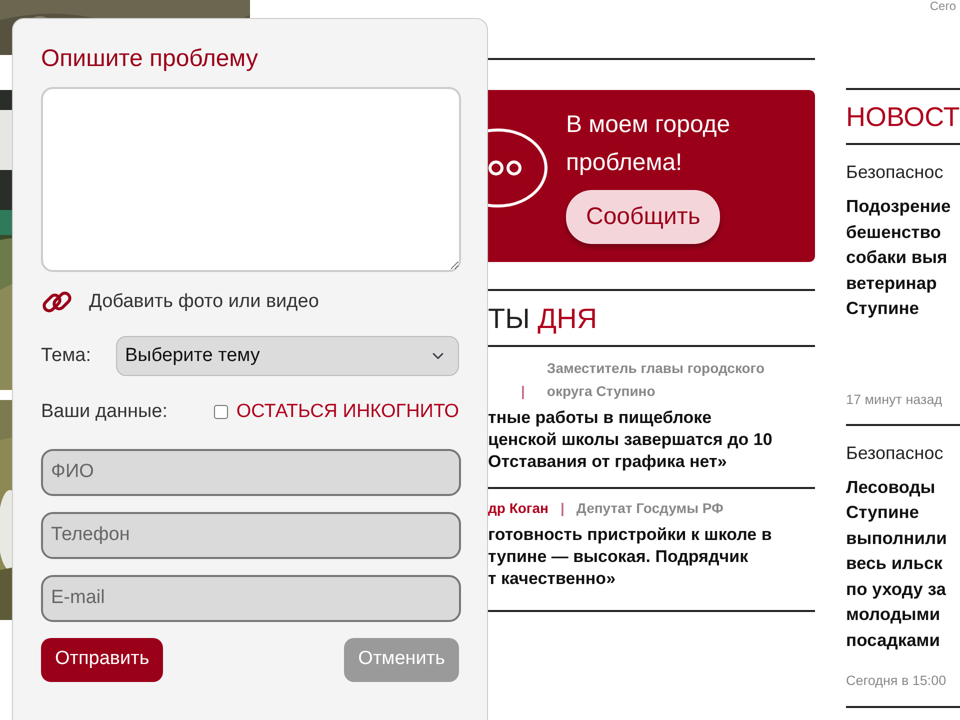  What do you see at coordinates (347, 412) in the screenshot?
I see `incognito-label: ОСТАТЬСЯ ИНКОГНИТО` at bounding box center [347, 412].